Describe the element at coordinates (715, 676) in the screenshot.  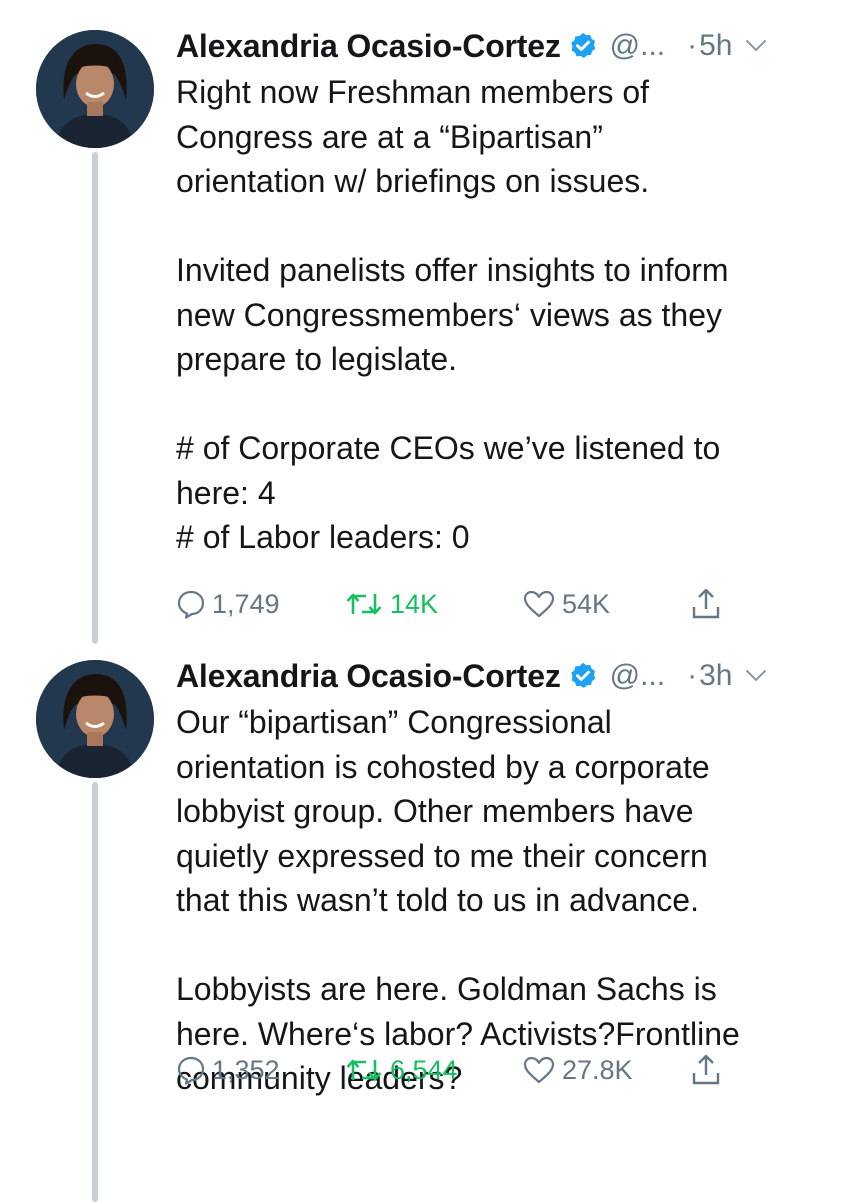
I see `tweet-timestamp: 3h` at that location.